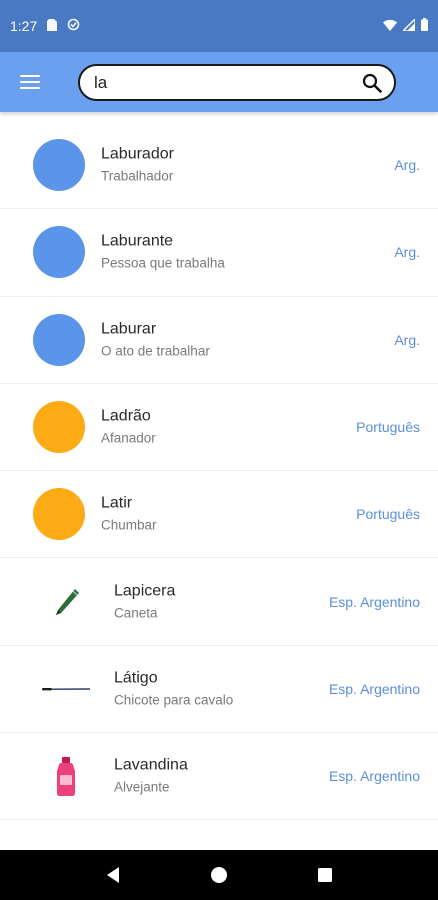  Describe the element at coordinates (390, 26) in the screenshot. I see `wifi-icon` at that location.